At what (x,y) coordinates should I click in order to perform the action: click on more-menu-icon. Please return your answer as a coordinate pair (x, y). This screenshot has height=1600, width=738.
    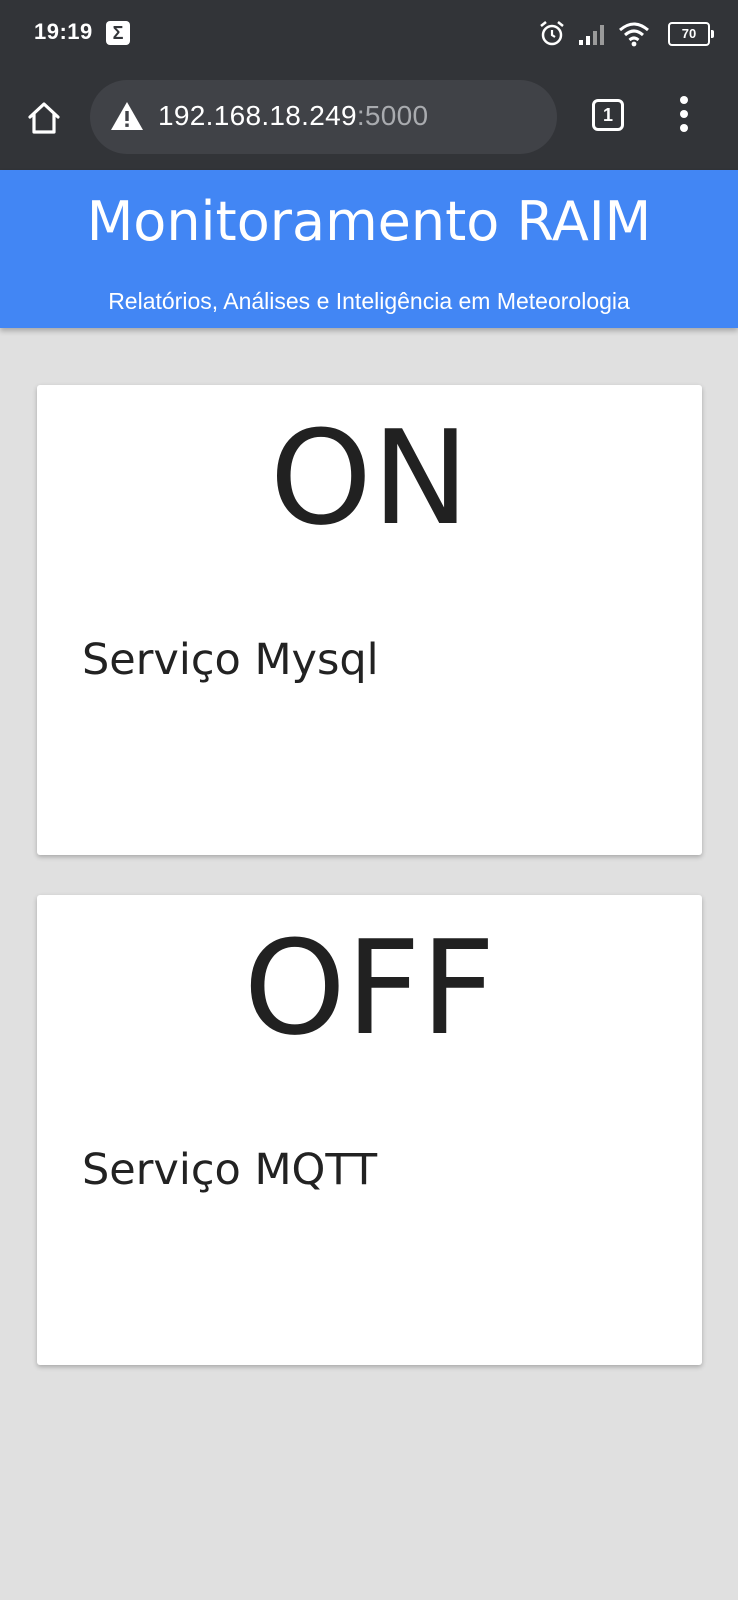
    Looking at the image, I should click on (684, 116).